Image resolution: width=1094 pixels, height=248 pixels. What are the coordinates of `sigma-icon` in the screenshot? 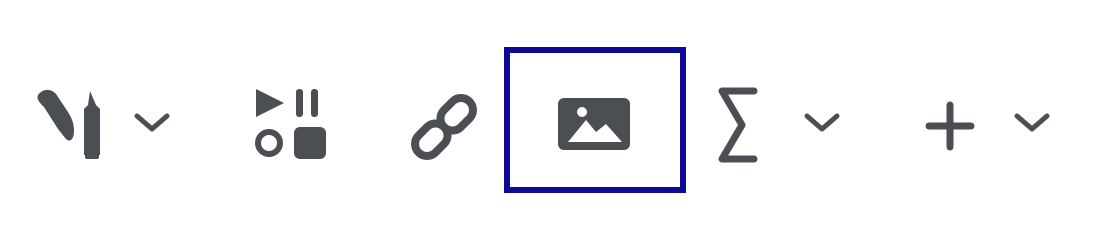 It's located at (738, 125).